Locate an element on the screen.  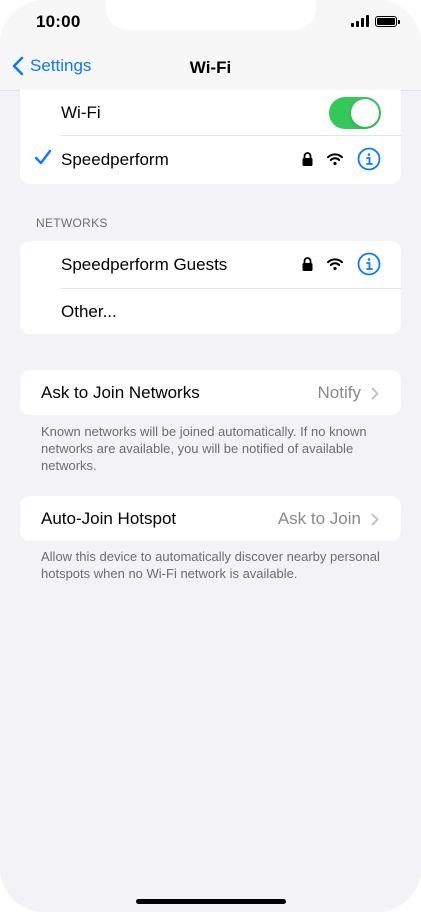
status-time: 10:00 is located at coordinates (58, 21).